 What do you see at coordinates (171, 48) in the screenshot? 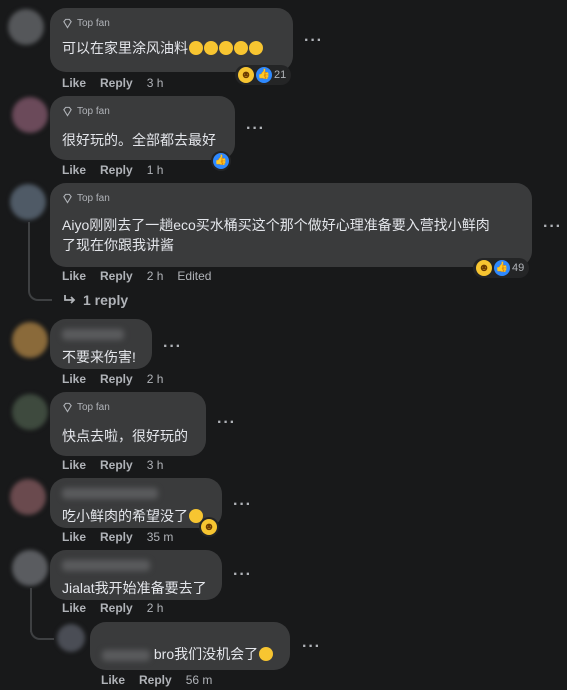
I see `comment-text: 可以在家里涂风油料` at bounding box center [171, 48].